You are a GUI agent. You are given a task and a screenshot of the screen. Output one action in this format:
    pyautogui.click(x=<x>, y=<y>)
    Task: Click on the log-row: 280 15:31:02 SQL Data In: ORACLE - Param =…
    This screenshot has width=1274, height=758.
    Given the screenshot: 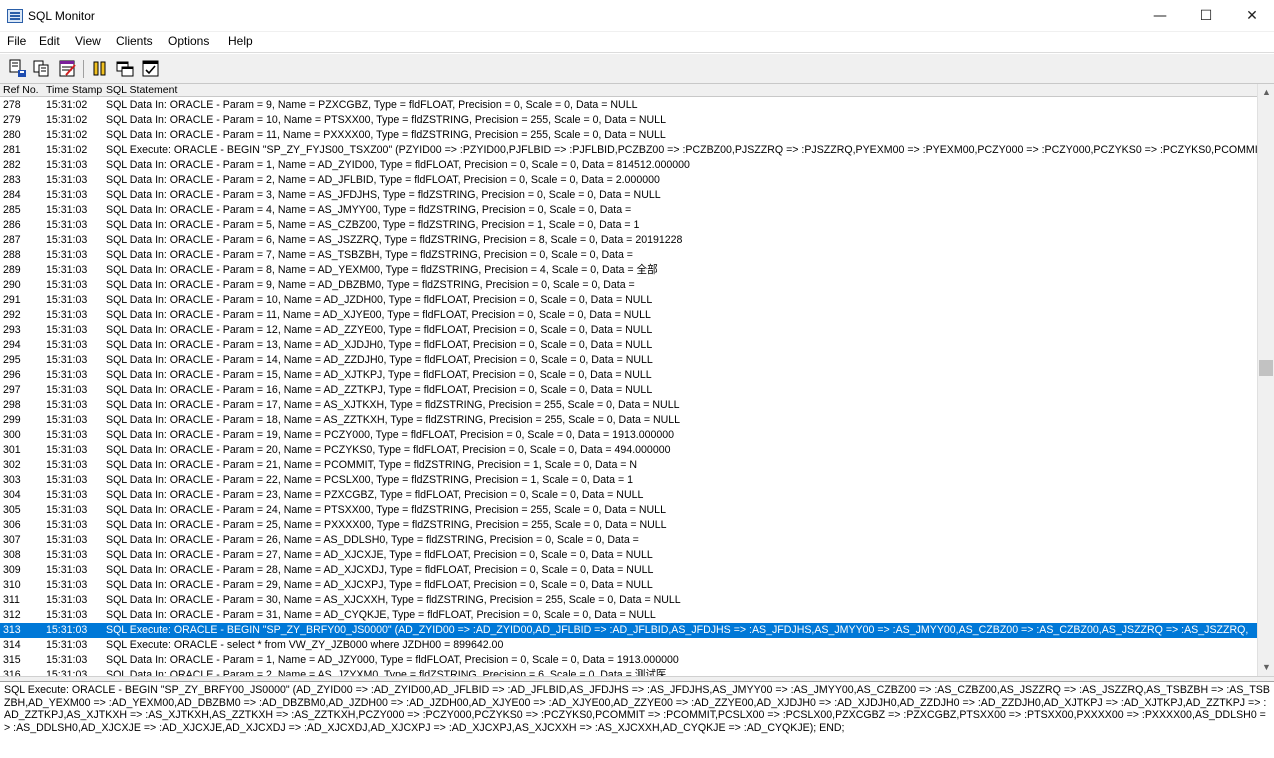 What is the action you would take?
    pyautogui.click(x=628, y=135)
    